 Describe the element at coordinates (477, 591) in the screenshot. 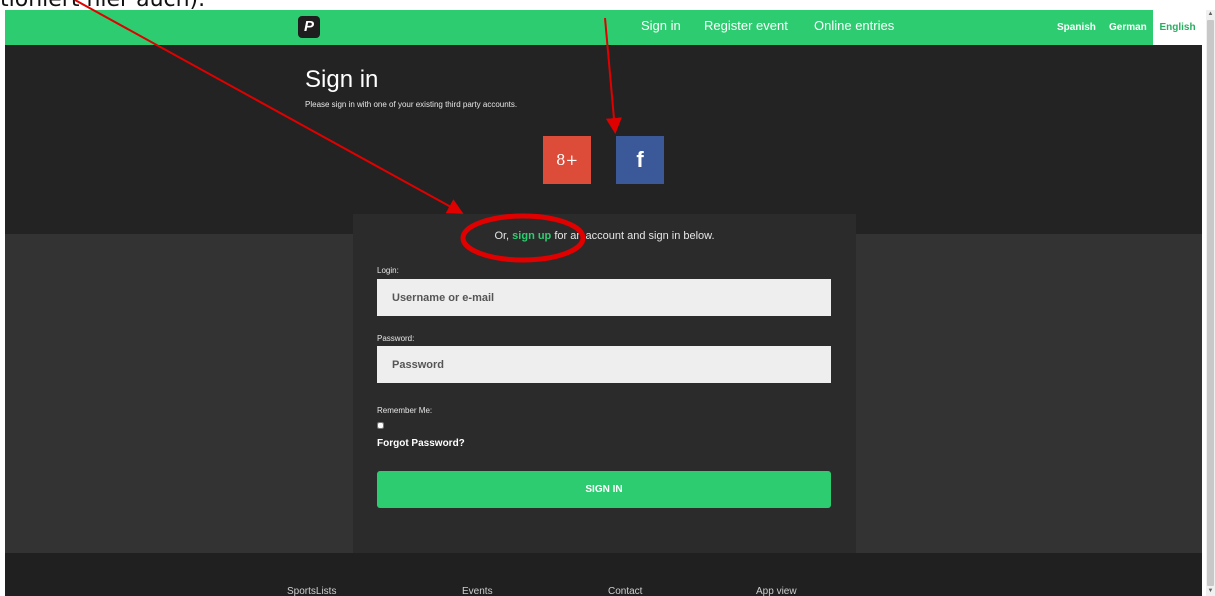

I see `footer-link-events: Events` at that location.